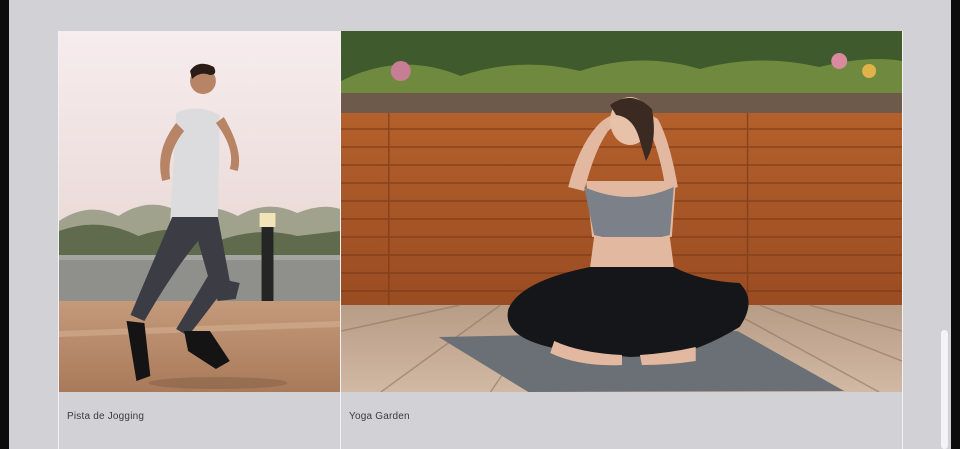 The width and height of the screenshot is (960, 449). What do you see at coordinates (106, 416) in the screenshot?
I see `card-label-jogging: Pista de Jogging` at bounding box center [106, 416].